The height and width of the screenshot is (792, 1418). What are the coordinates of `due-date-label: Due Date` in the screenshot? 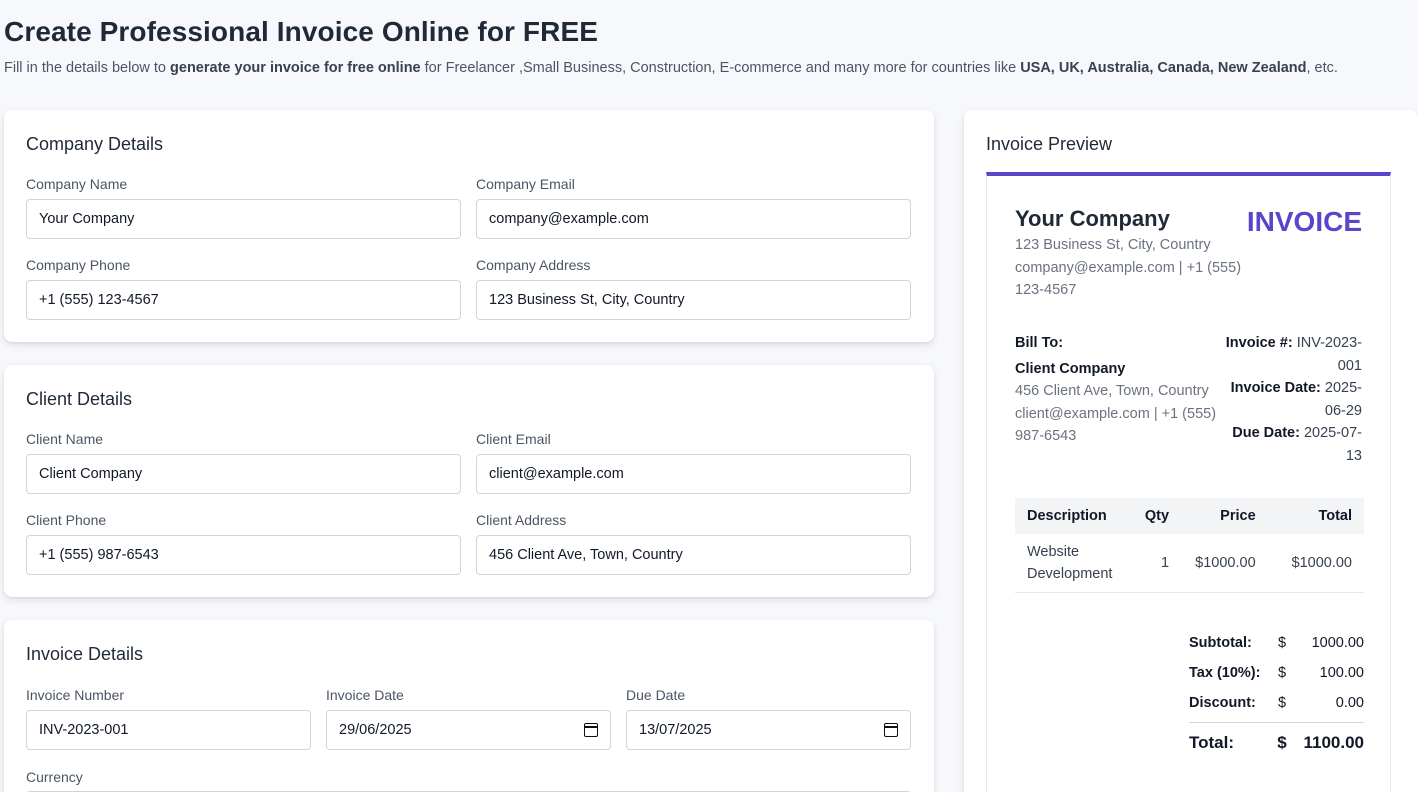 It's located at (656, 695).